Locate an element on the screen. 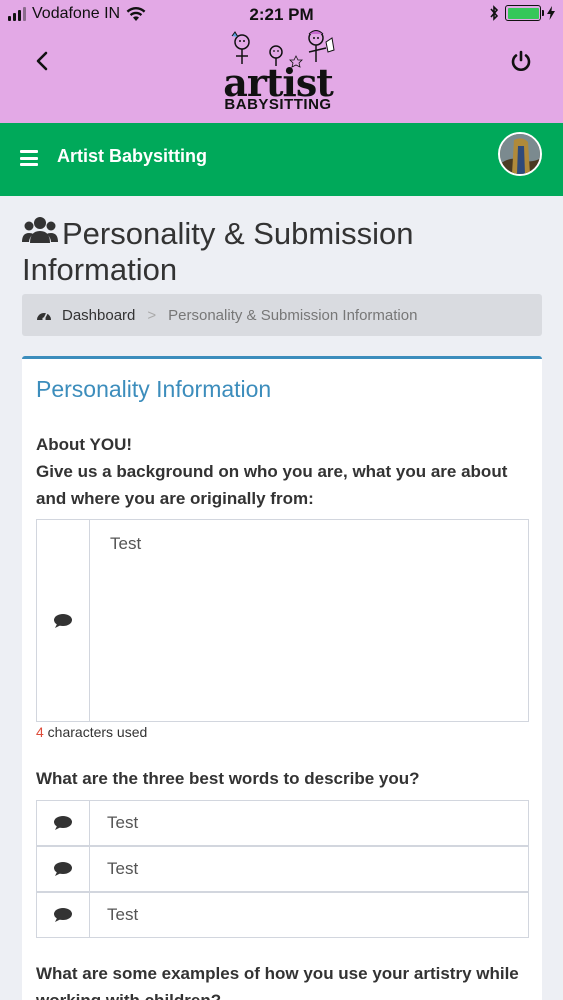 This screenshot has height=1000, width=563. about-heading: About YOU! is located at coordinates (84, 444).